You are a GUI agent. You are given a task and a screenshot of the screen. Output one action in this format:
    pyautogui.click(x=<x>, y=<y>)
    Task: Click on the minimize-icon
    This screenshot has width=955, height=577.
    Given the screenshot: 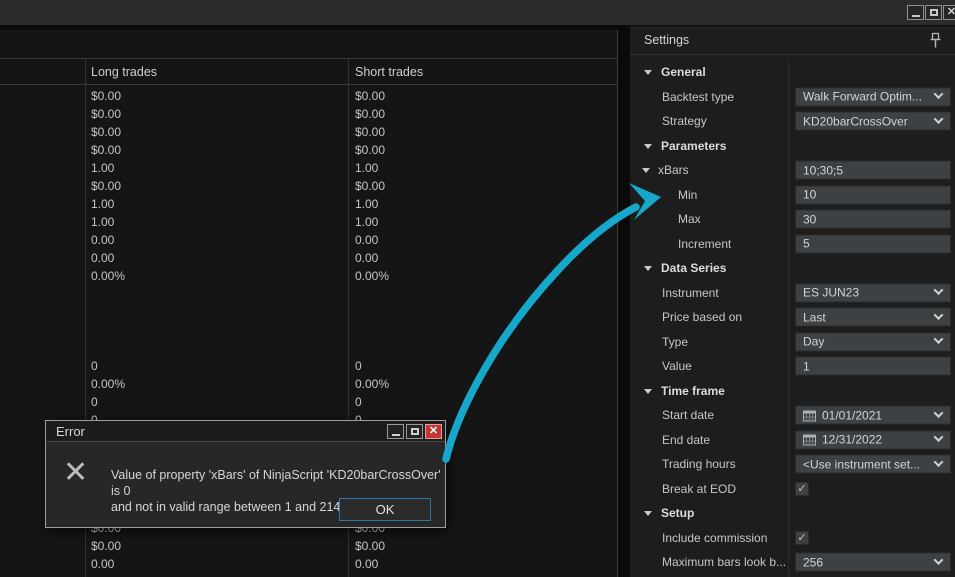 What is the action you would take?
    pyautogui.click(x=915, y=12)
    